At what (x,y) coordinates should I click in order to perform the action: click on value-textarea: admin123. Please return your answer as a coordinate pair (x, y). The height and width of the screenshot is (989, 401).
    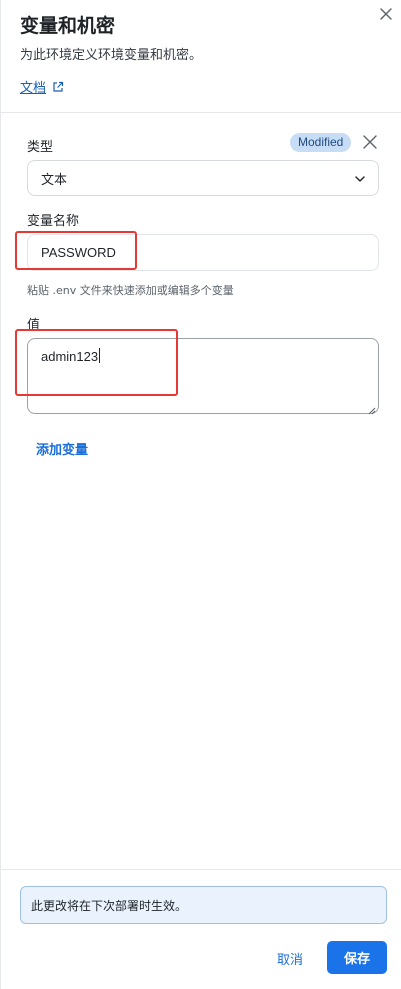
    Looking at the image, I should click on (203, 376).